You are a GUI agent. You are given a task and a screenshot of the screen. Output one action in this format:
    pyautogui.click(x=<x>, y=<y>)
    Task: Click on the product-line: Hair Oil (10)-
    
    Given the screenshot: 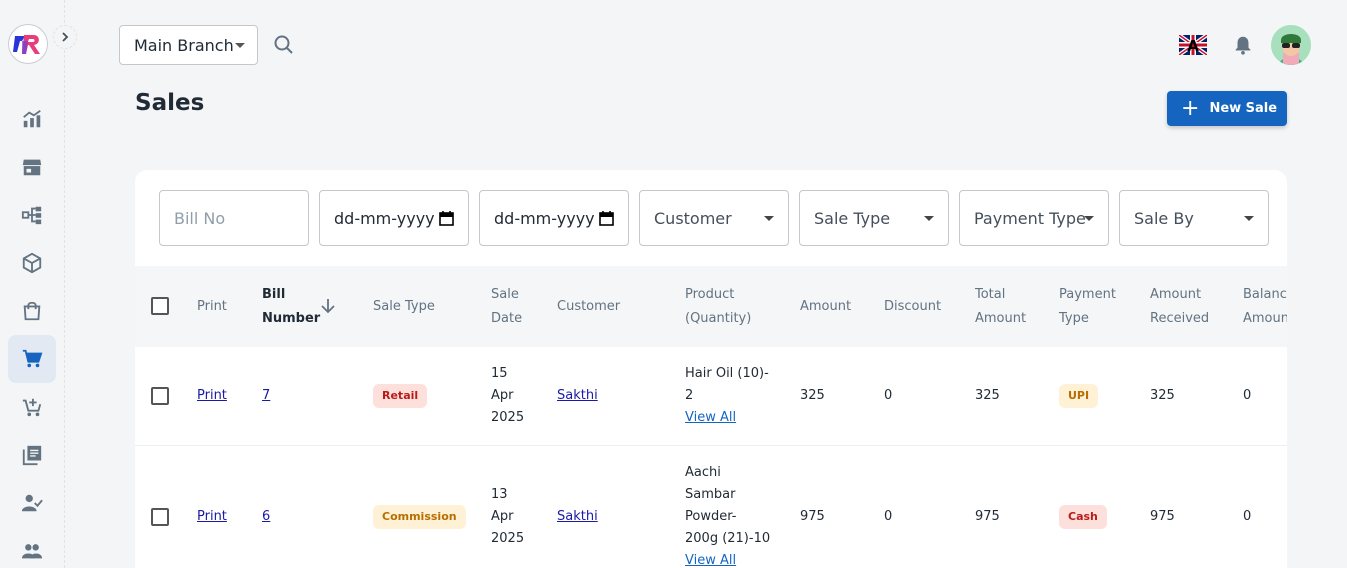 What is the action you would take?
    pyautogui.click(x=727, y=373)
    